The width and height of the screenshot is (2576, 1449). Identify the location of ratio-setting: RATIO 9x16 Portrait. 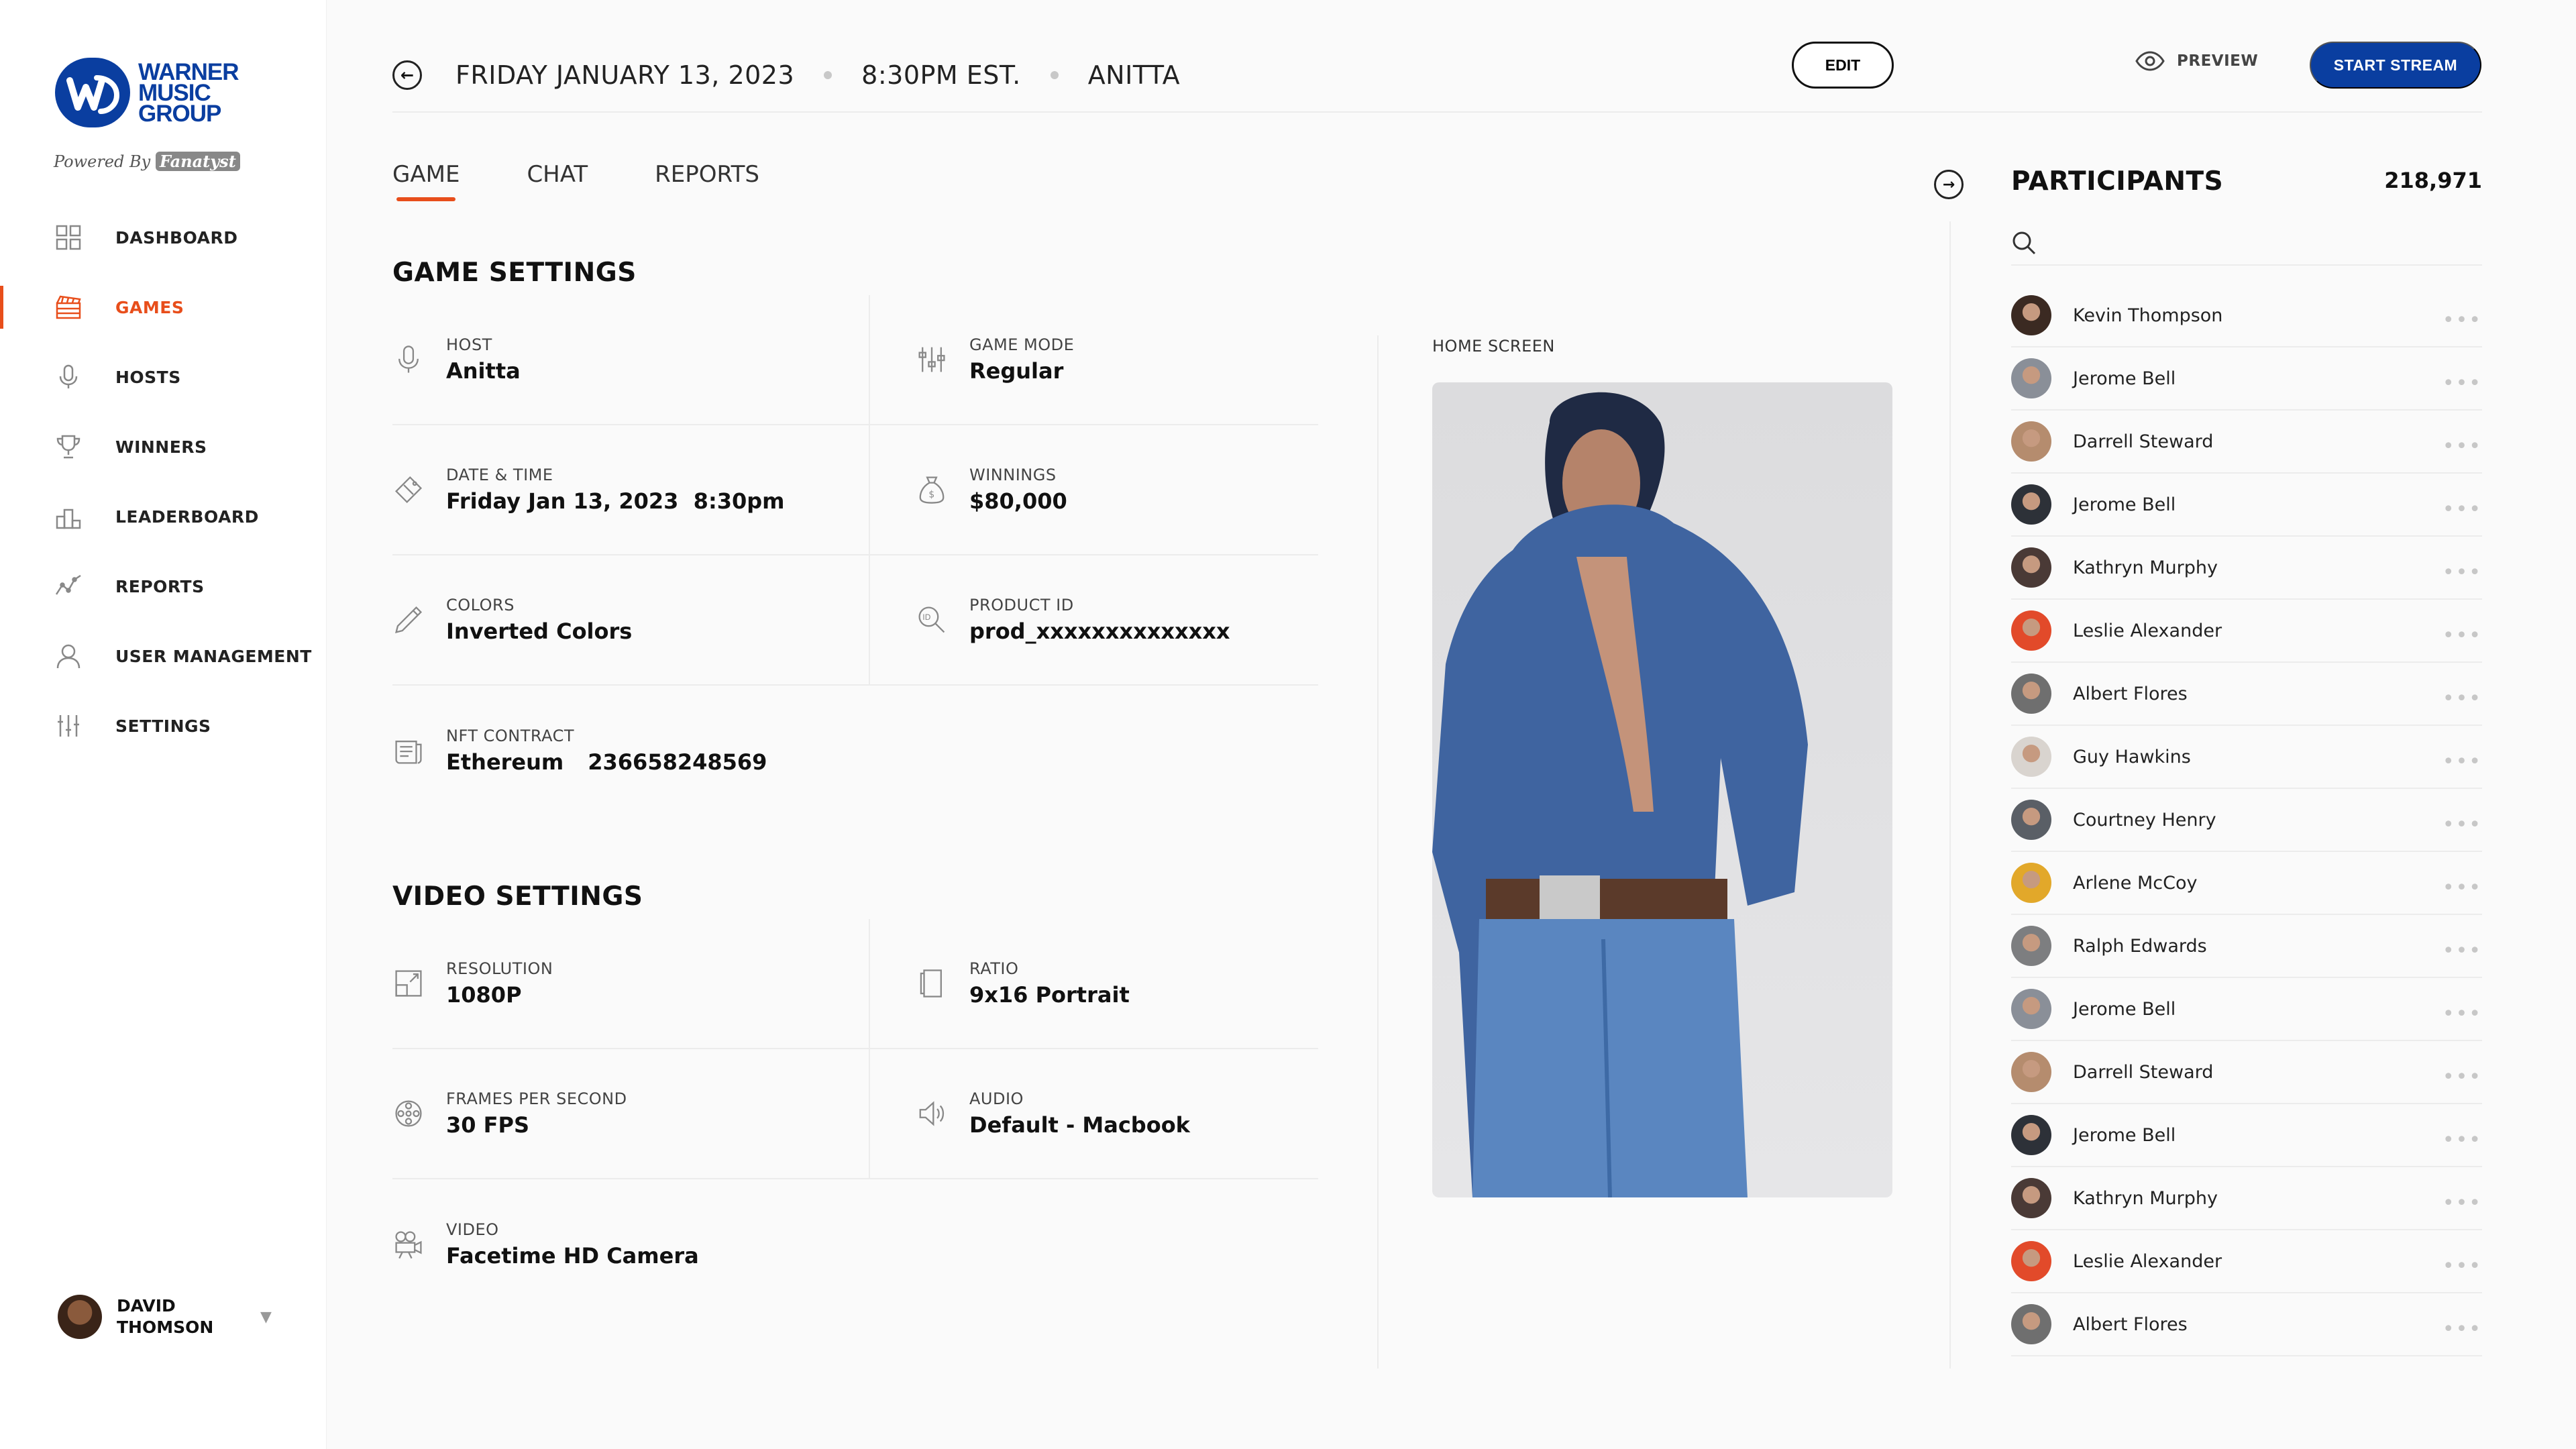
(1086, 983).